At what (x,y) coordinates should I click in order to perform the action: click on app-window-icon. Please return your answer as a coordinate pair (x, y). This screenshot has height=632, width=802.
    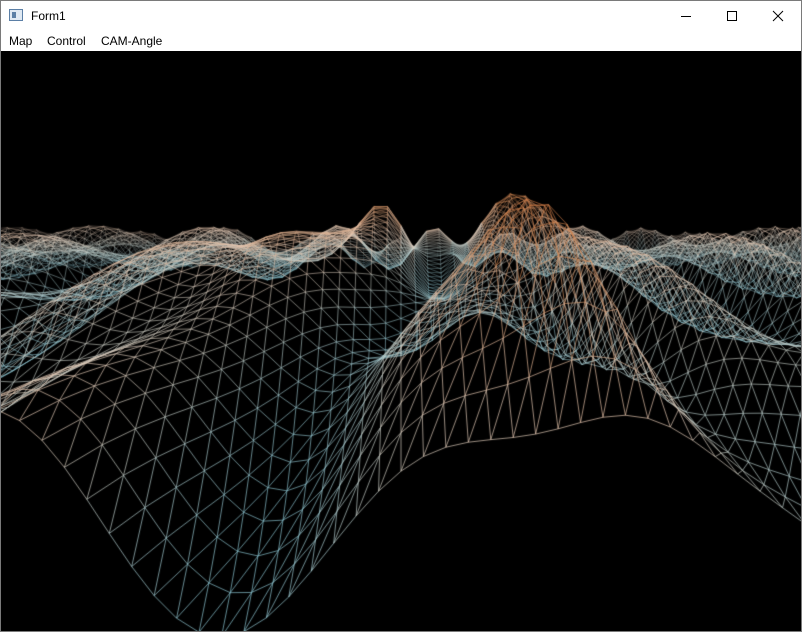
    Looking at the image, I should click on (16, 15).